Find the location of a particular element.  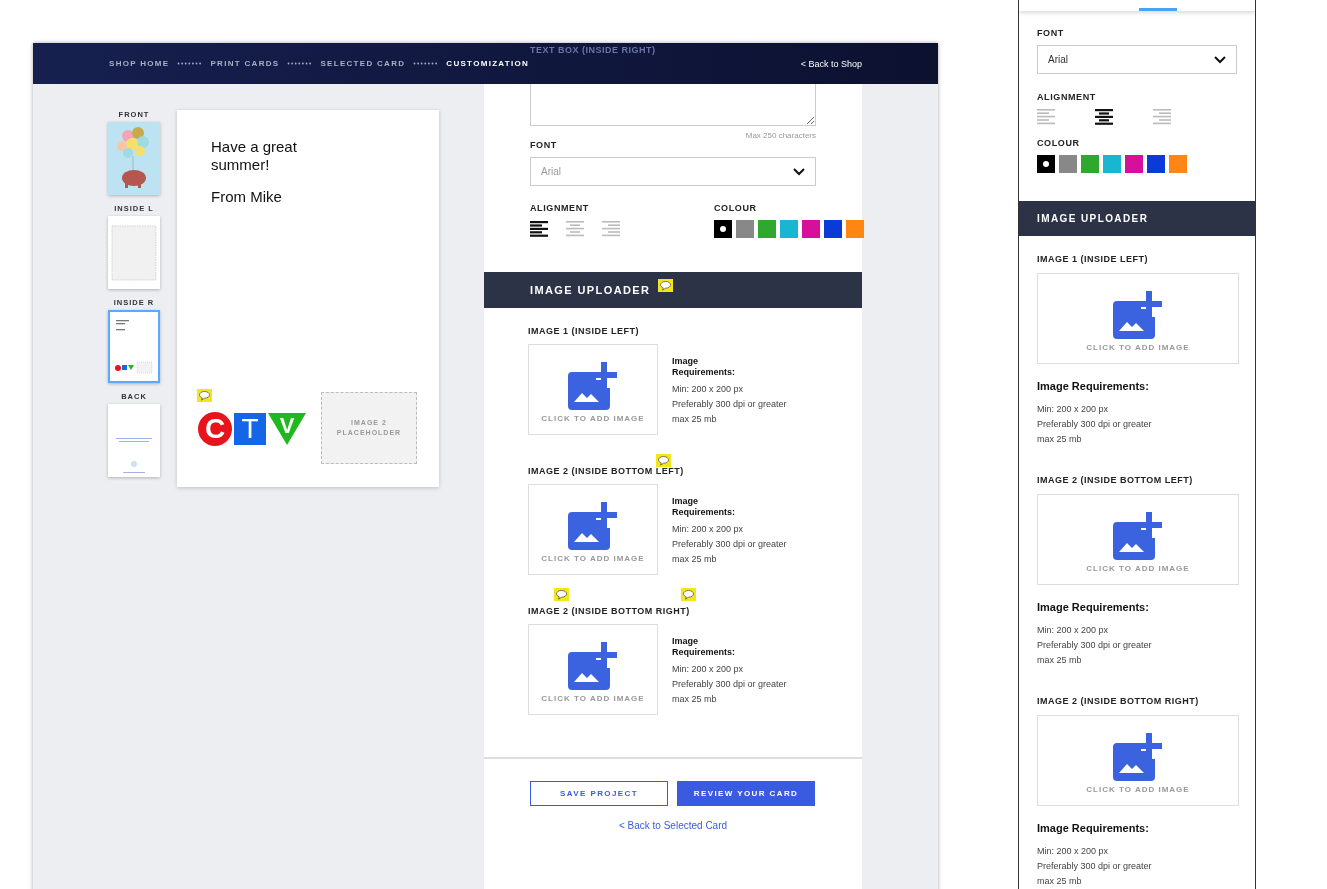

back-to-selected-card-link: < Back to Selected Card is located at coordinates (673, 825).